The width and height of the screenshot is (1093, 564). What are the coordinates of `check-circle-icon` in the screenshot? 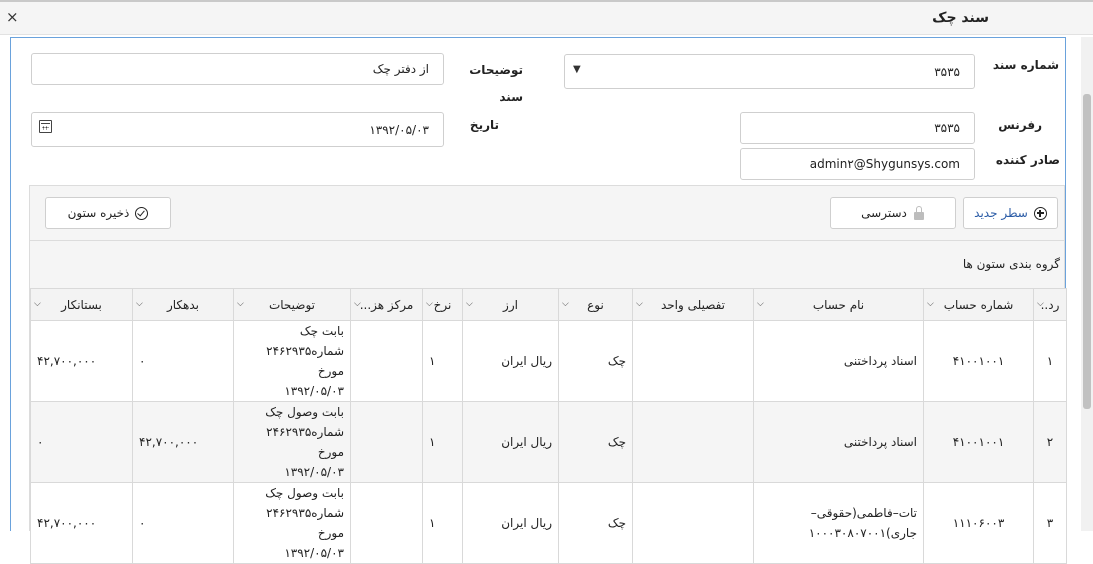 It's located at (142, 213).